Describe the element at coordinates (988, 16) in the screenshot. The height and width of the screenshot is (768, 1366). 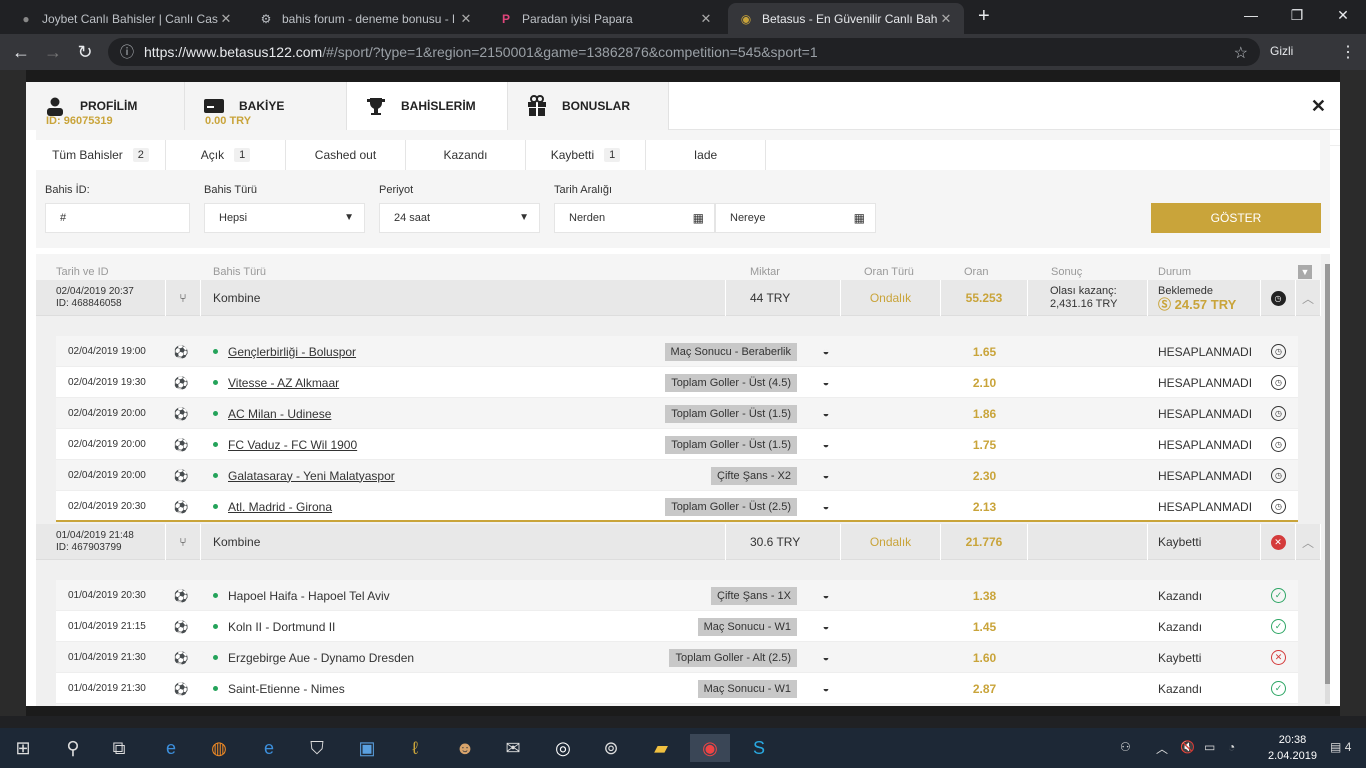
I see `new-tab-icon: +` at that location.